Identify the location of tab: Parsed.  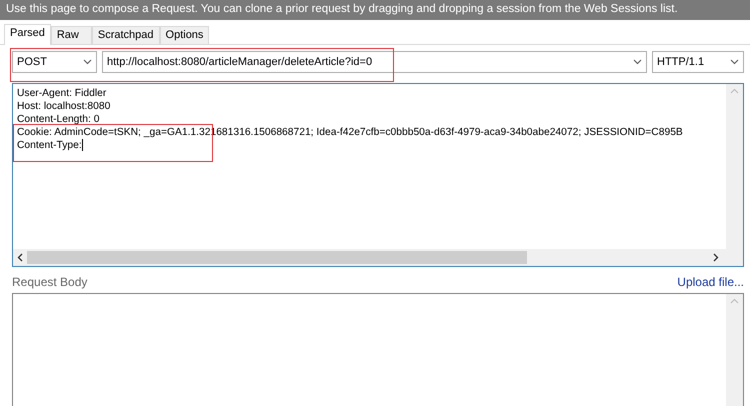
(27, 34).